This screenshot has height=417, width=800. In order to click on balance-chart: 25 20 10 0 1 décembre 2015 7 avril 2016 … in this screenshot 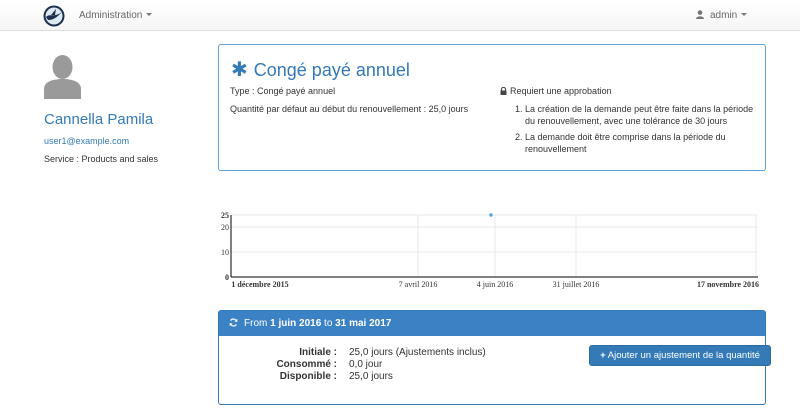, I will do `click(490, 250)`.